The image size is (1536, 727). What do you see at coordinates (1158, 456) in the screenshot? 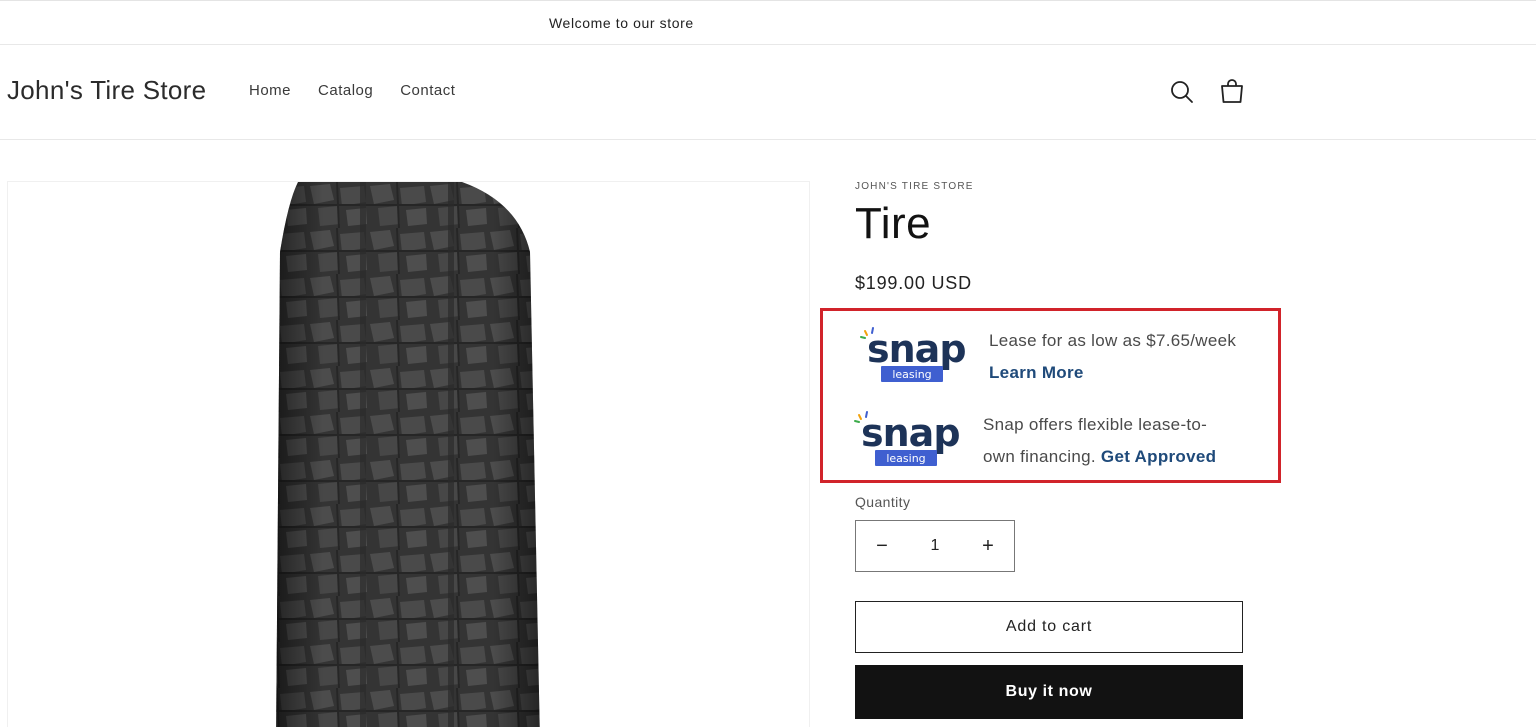
I see `get-approved-link: Get Approved` at bounding box center [1158, 456].